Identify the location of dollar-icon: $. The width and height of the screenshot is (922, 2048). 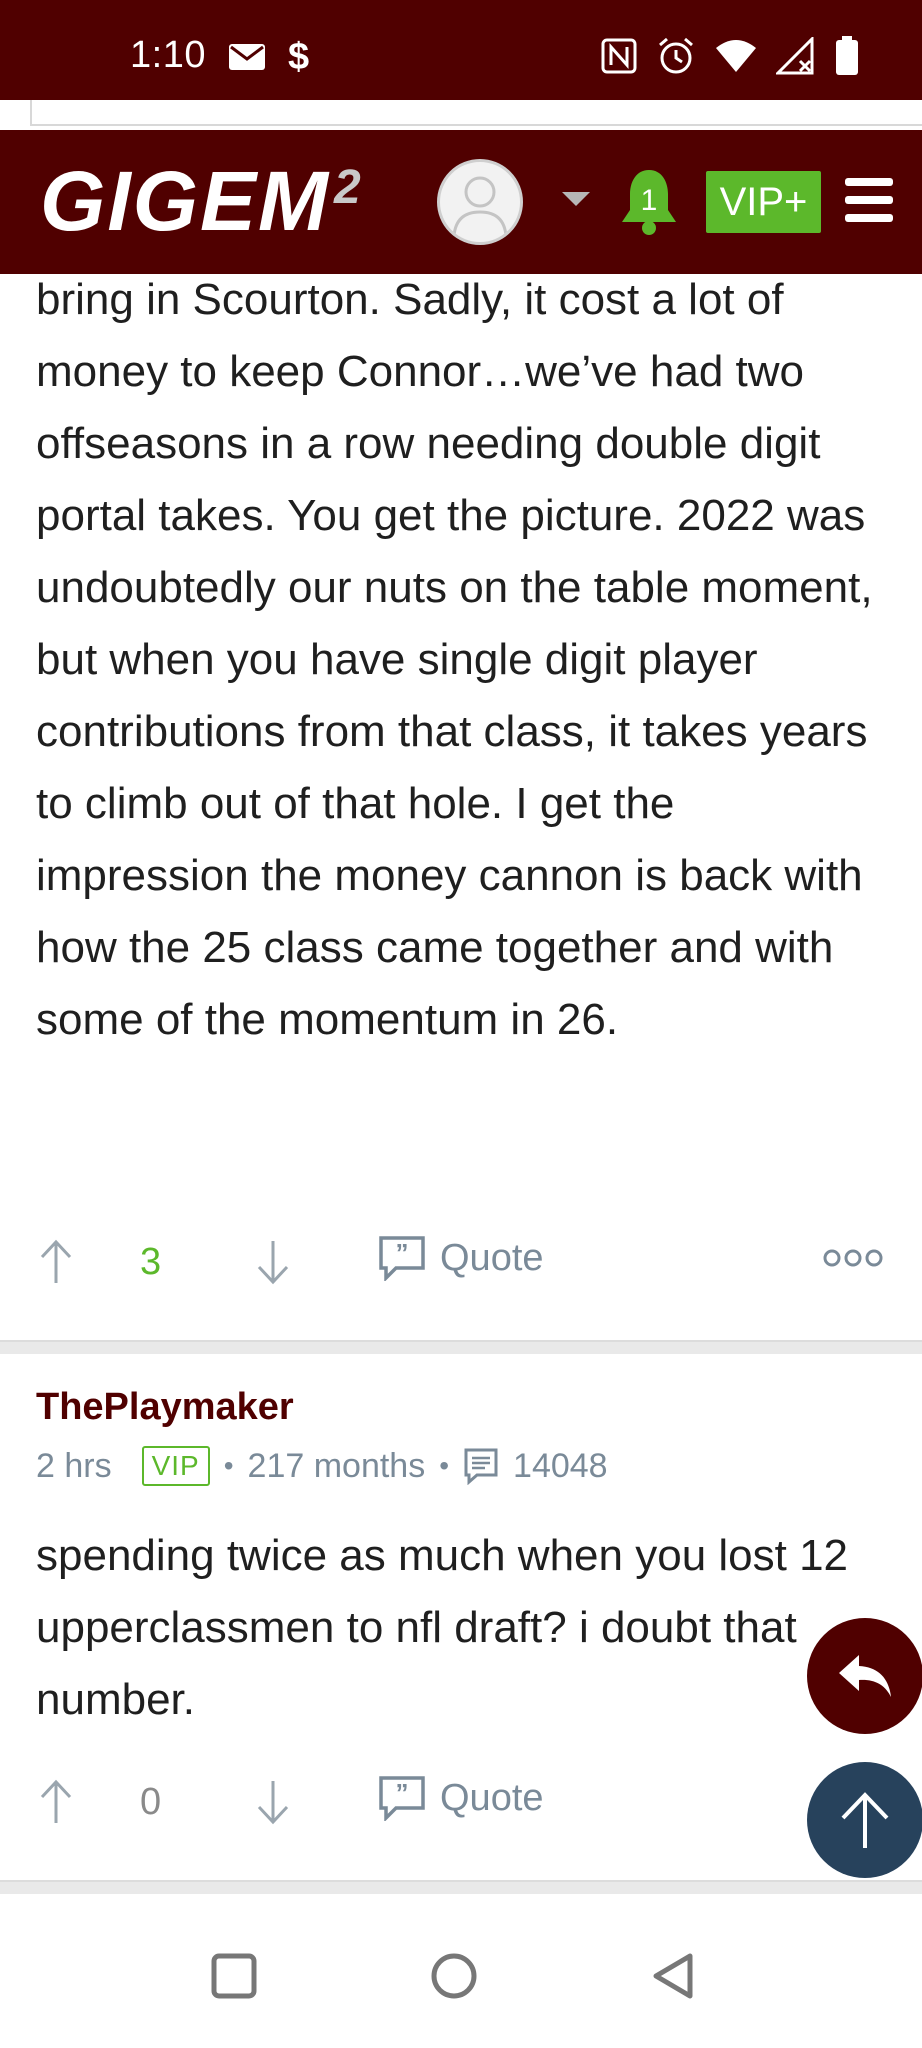
(299, 57).